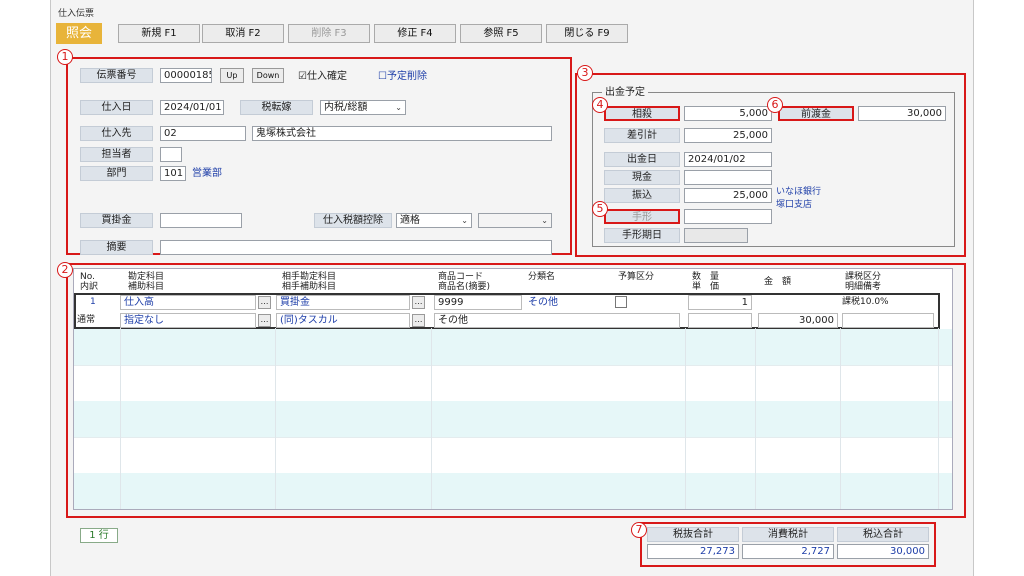 The image size is (1024, 576). I want to click on reference-button: 参照 F5, so click(501, 33).